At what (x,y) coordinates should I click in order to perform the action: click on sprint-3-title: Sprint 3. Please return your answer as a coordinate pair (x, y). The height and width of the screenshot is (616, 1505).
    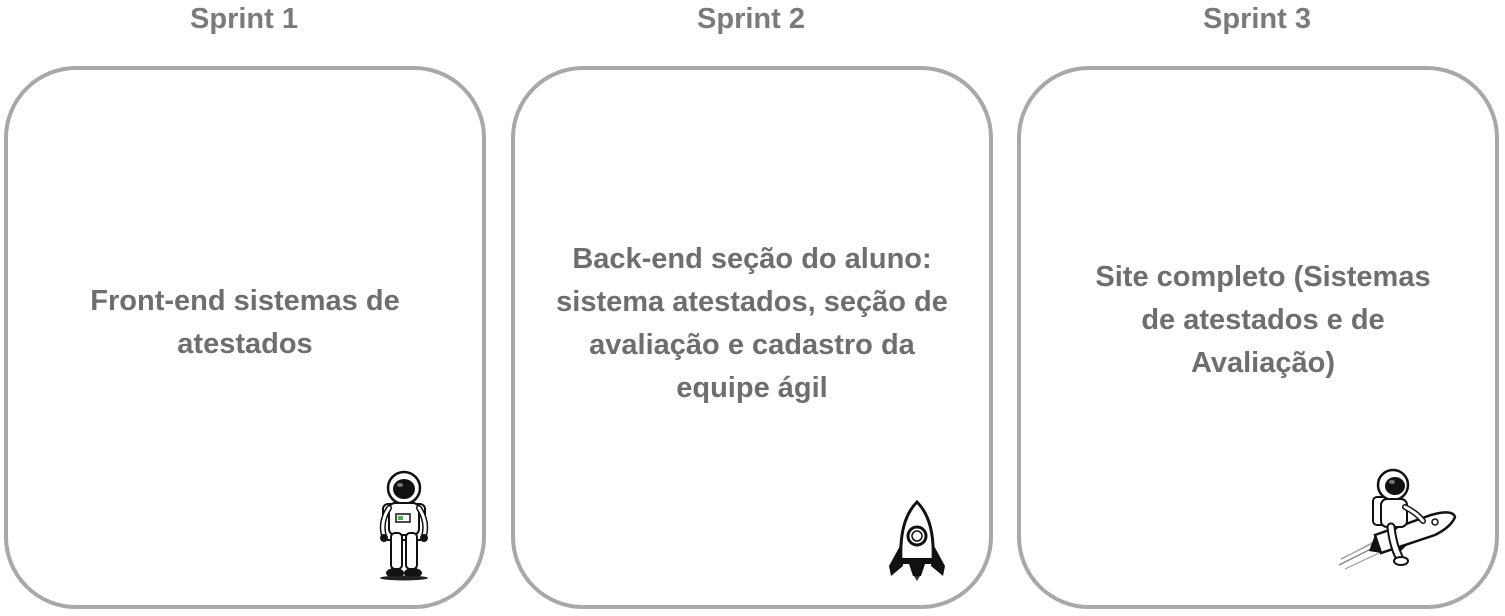
    Looking at the image, I should click on (1257, 19).